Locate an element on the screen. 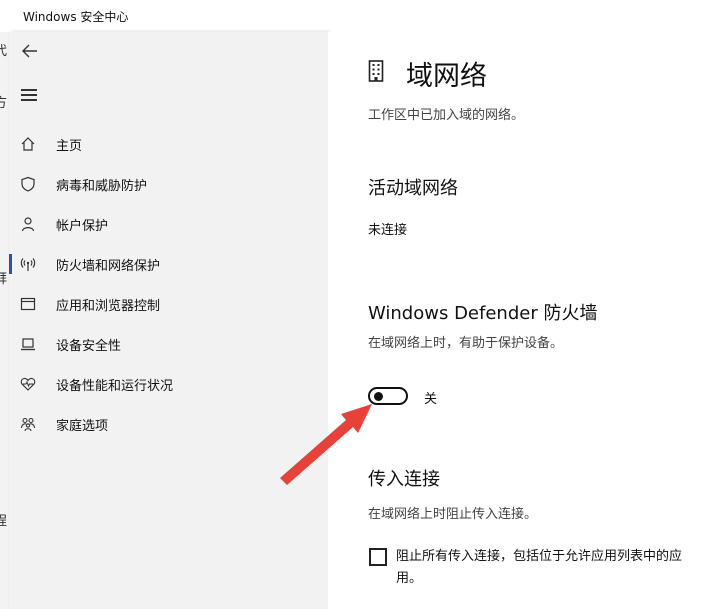 The image size is (724, 609). hamburger-menu-button is located at coordinates (30, 95).